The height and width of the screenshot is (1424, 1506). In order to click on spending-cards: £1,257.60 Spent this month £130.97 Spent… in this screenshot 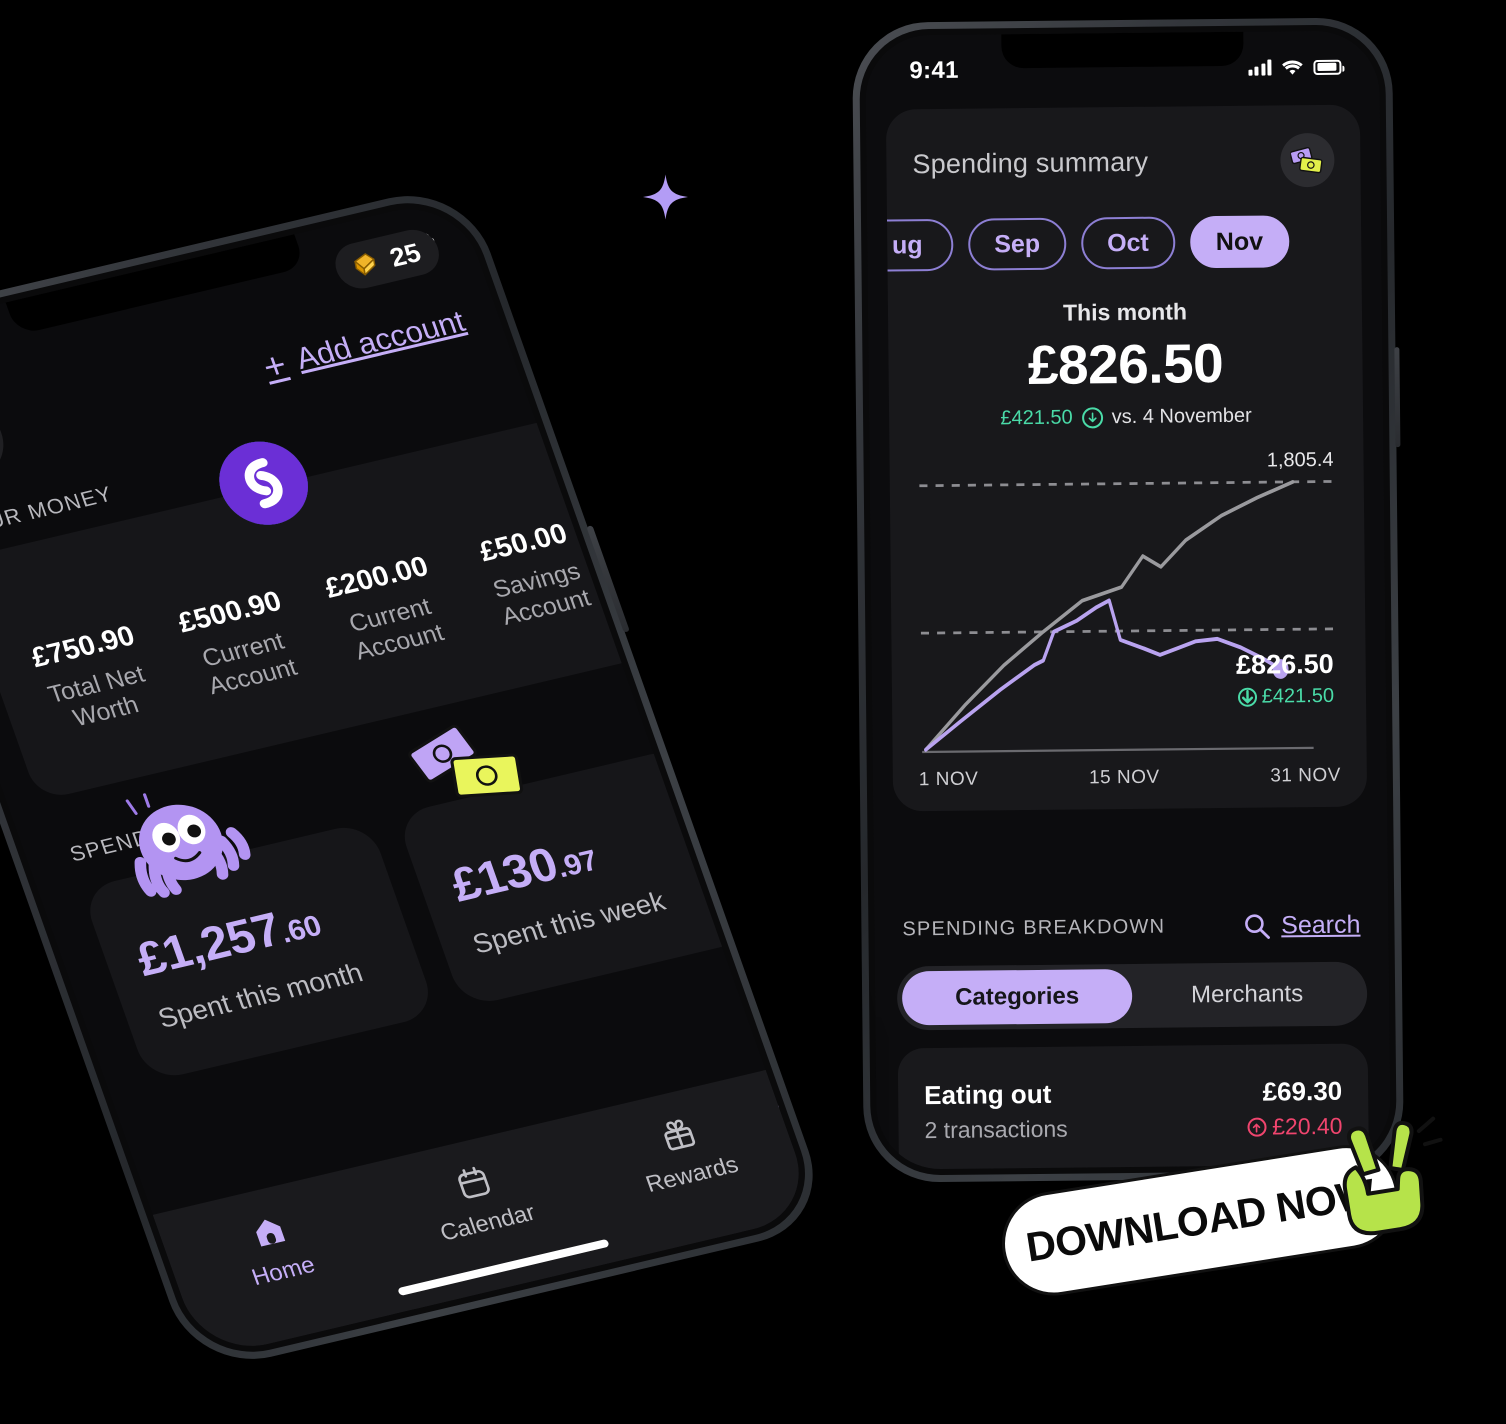, I will do `click(416, 903)`.